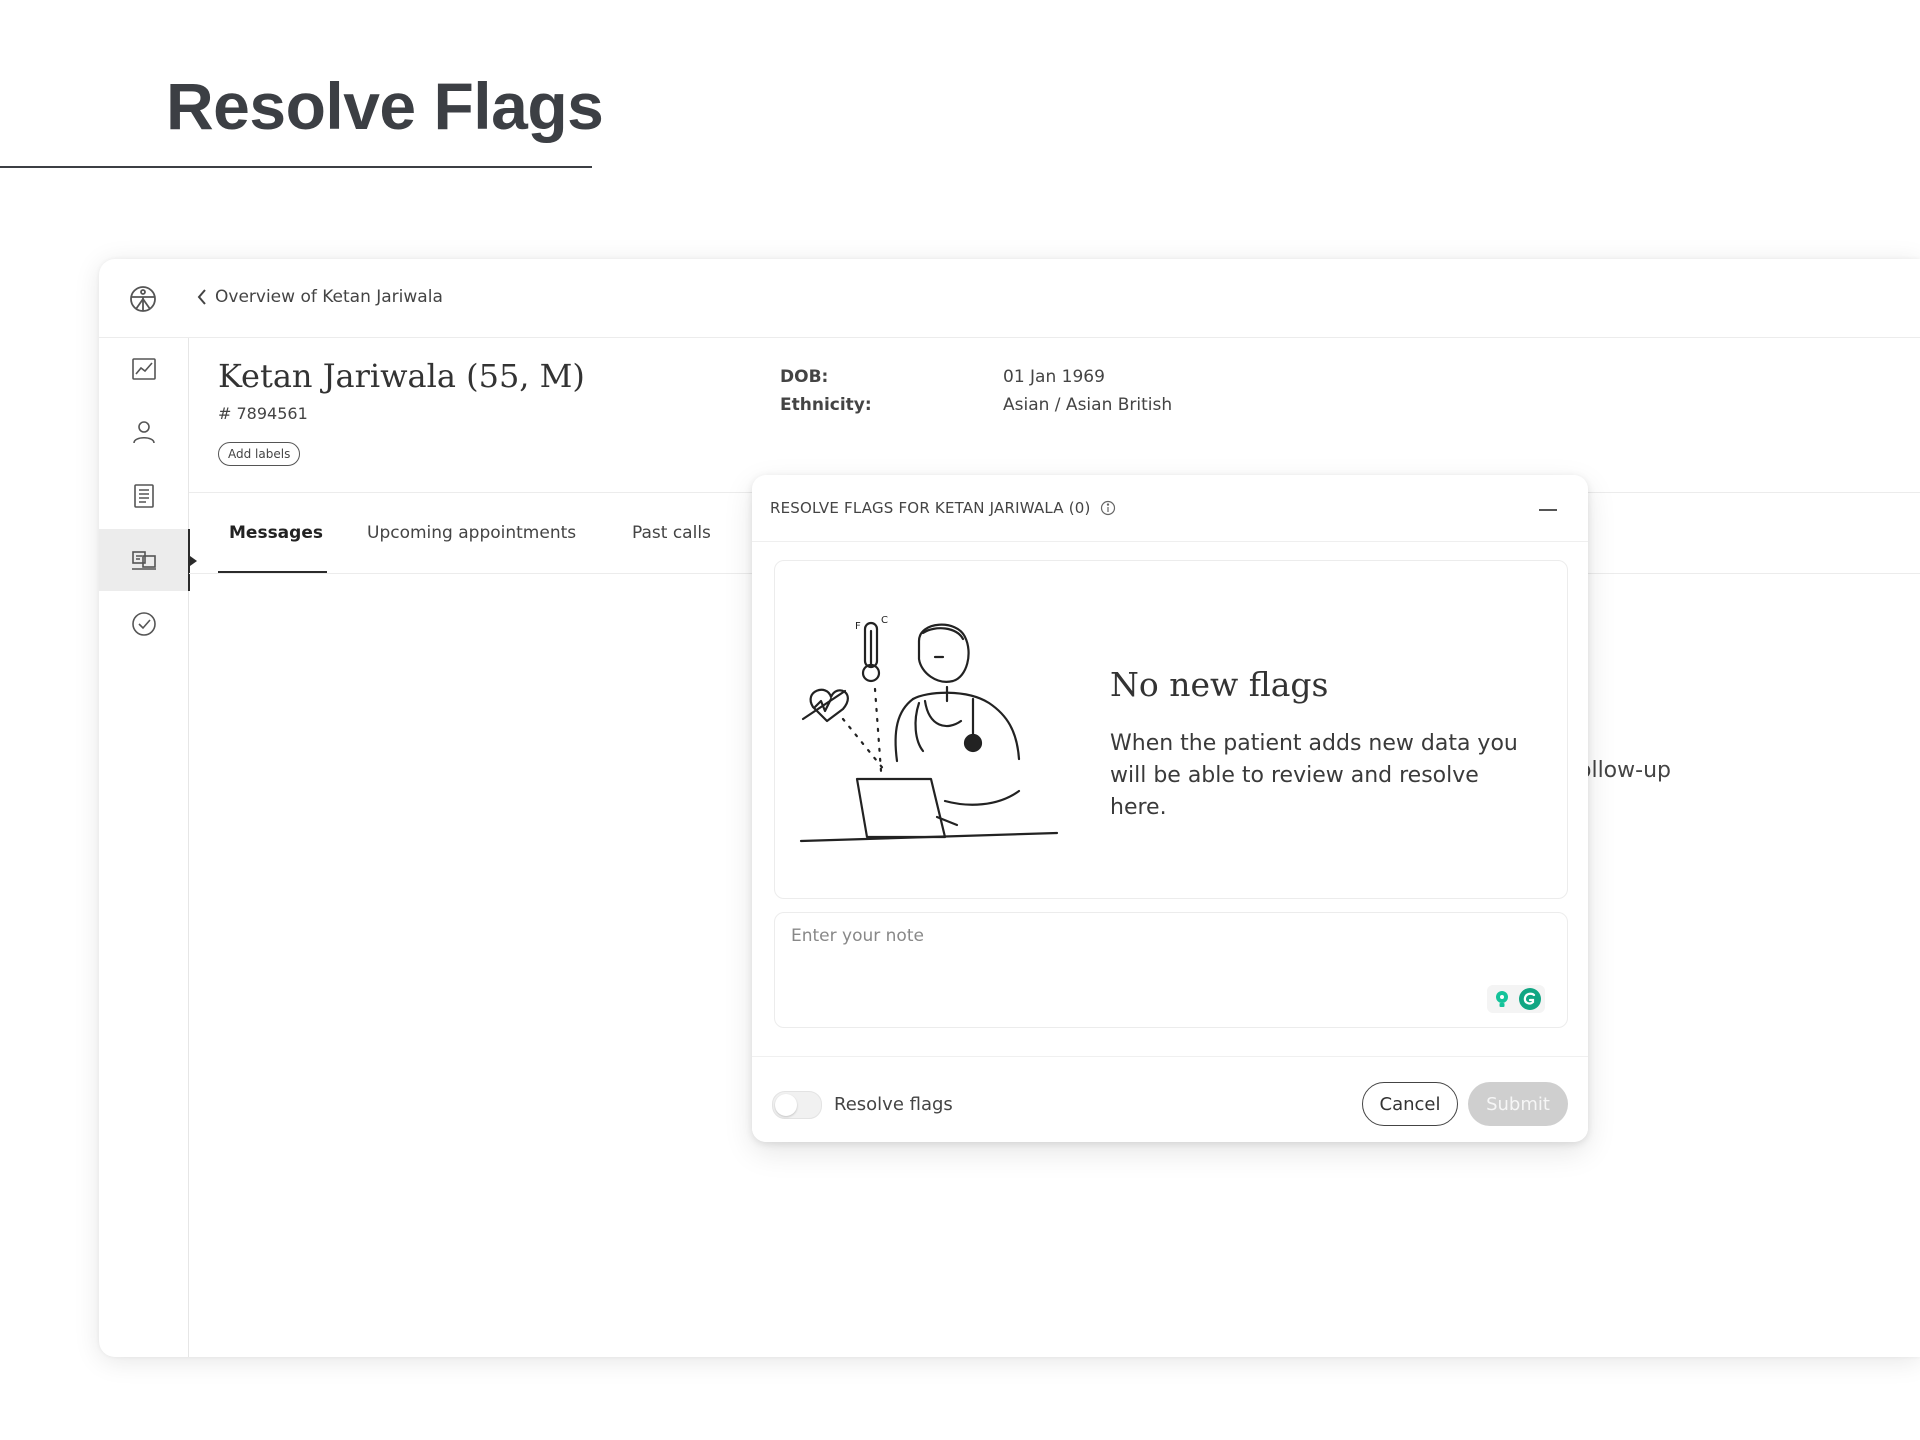 The height and width of the screenshot is (1440, 1920). What do you see at coordinates (1171, 970) in the screenshot?
I see `note-field` at bounding box center [1171, 970].